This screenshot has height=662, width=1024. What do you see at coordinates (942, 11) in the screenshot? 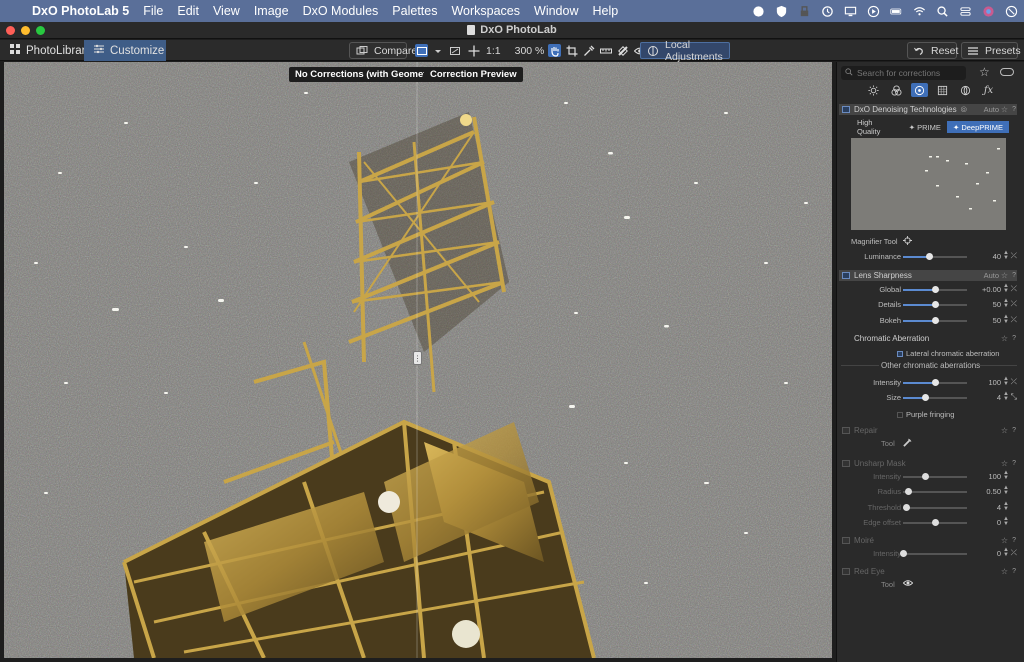
I see `spotlight-search-icon` at bounding box center [942, 11].